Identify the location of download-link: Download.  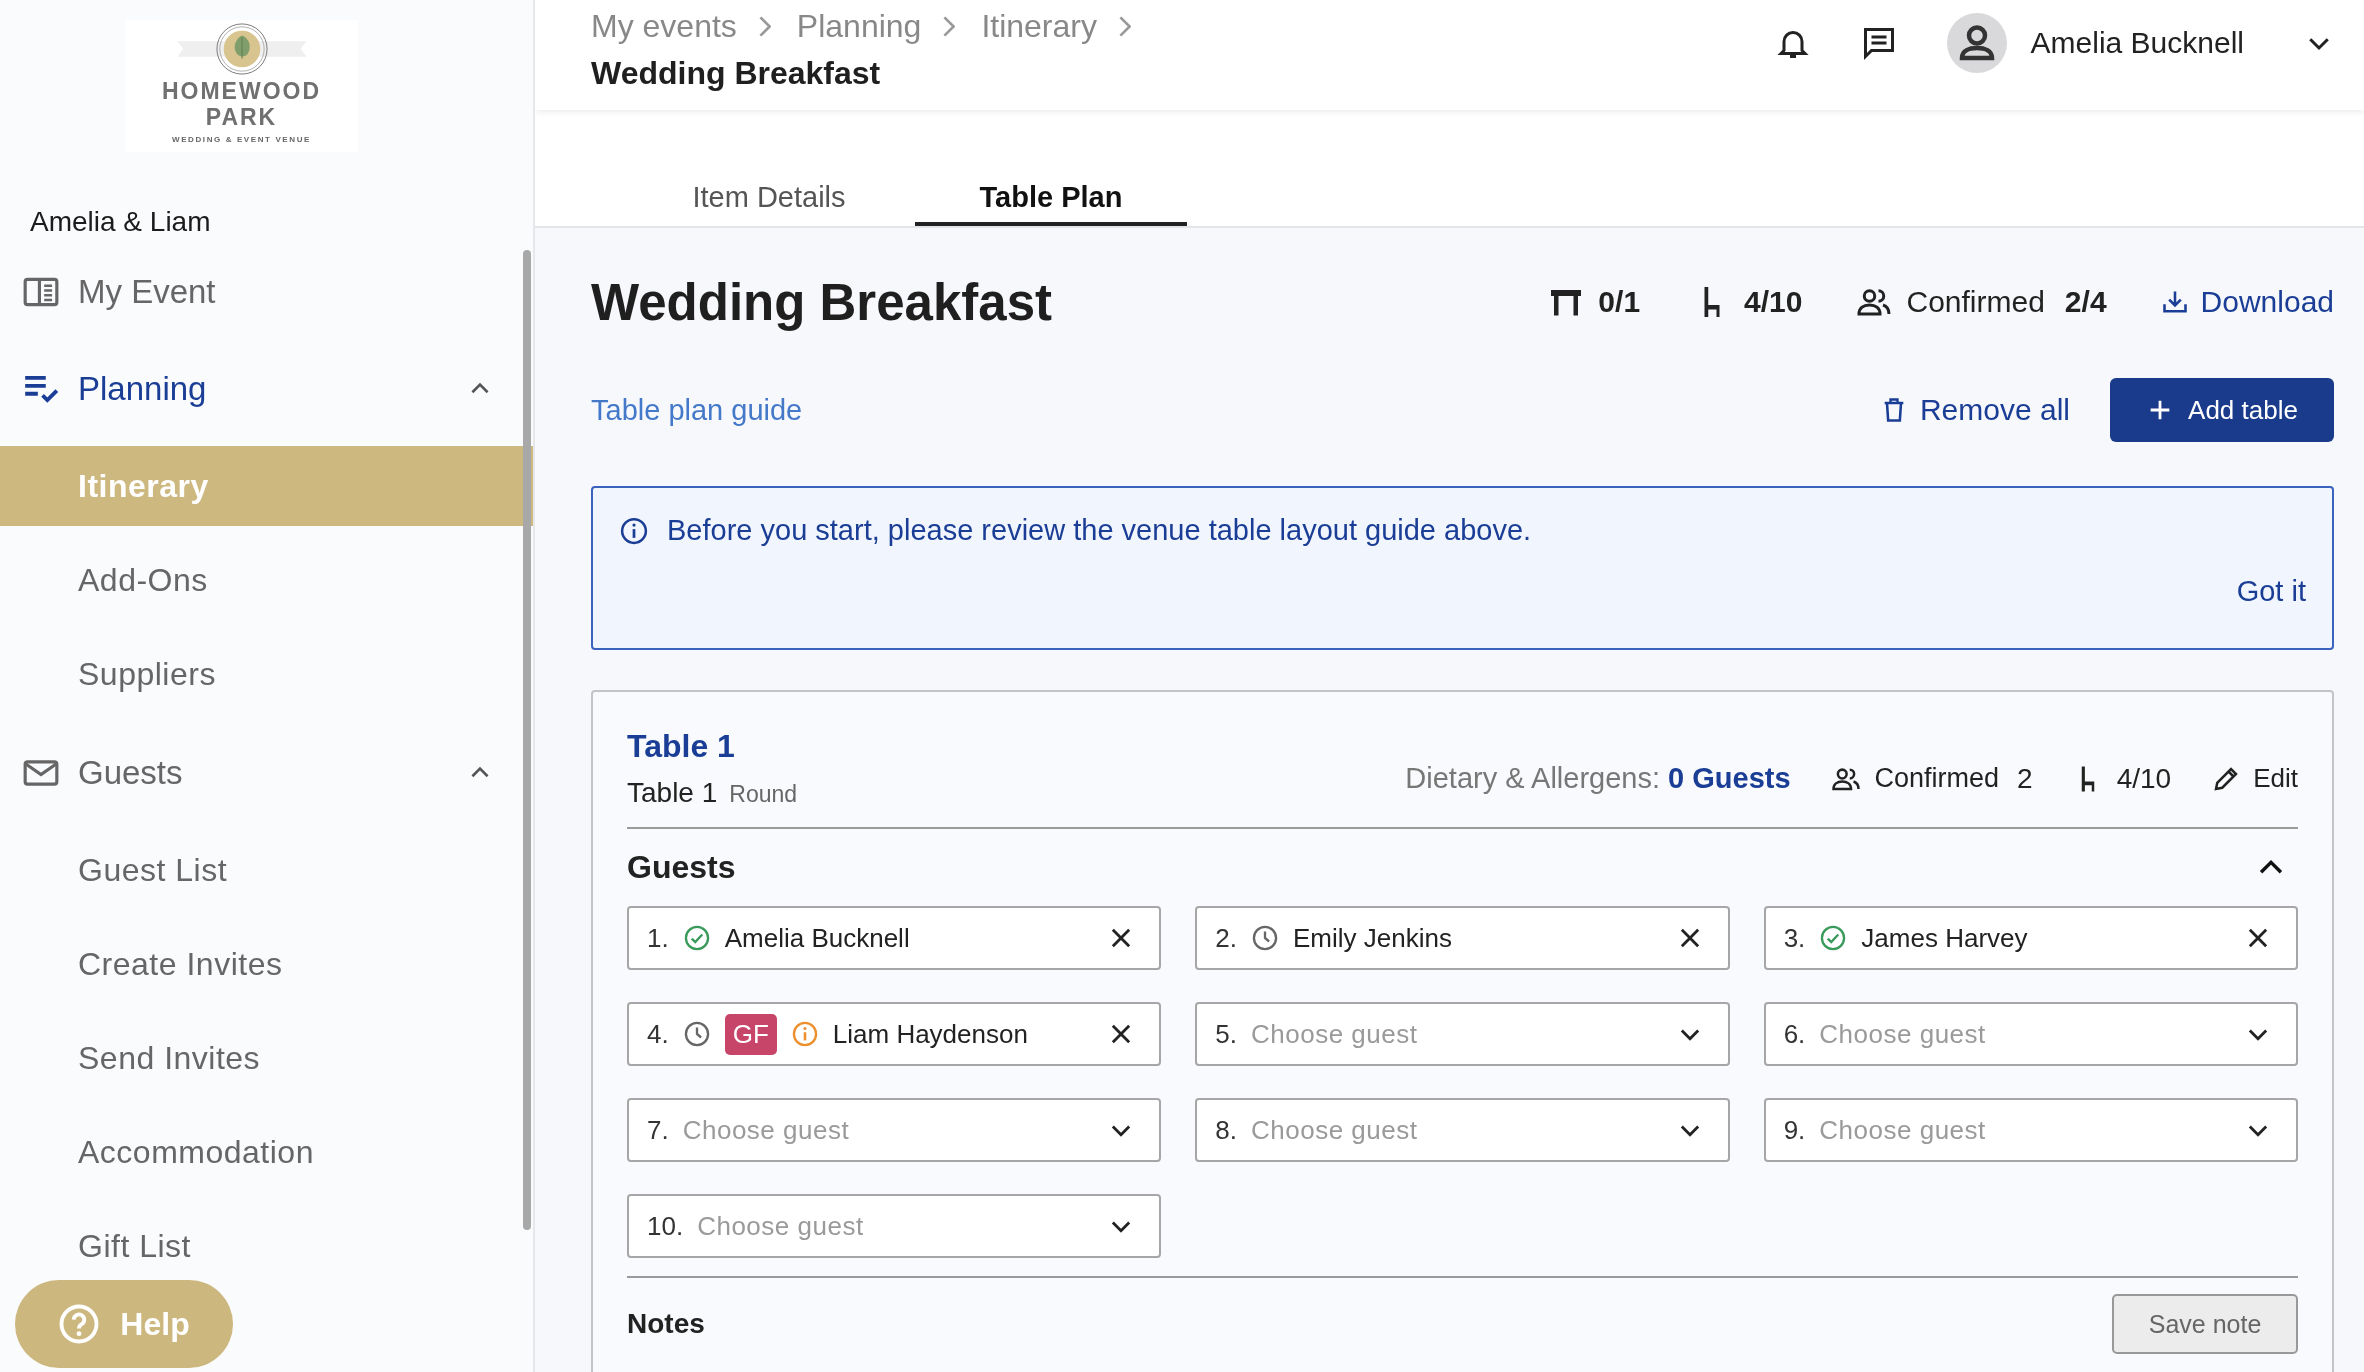
(2247, 302).